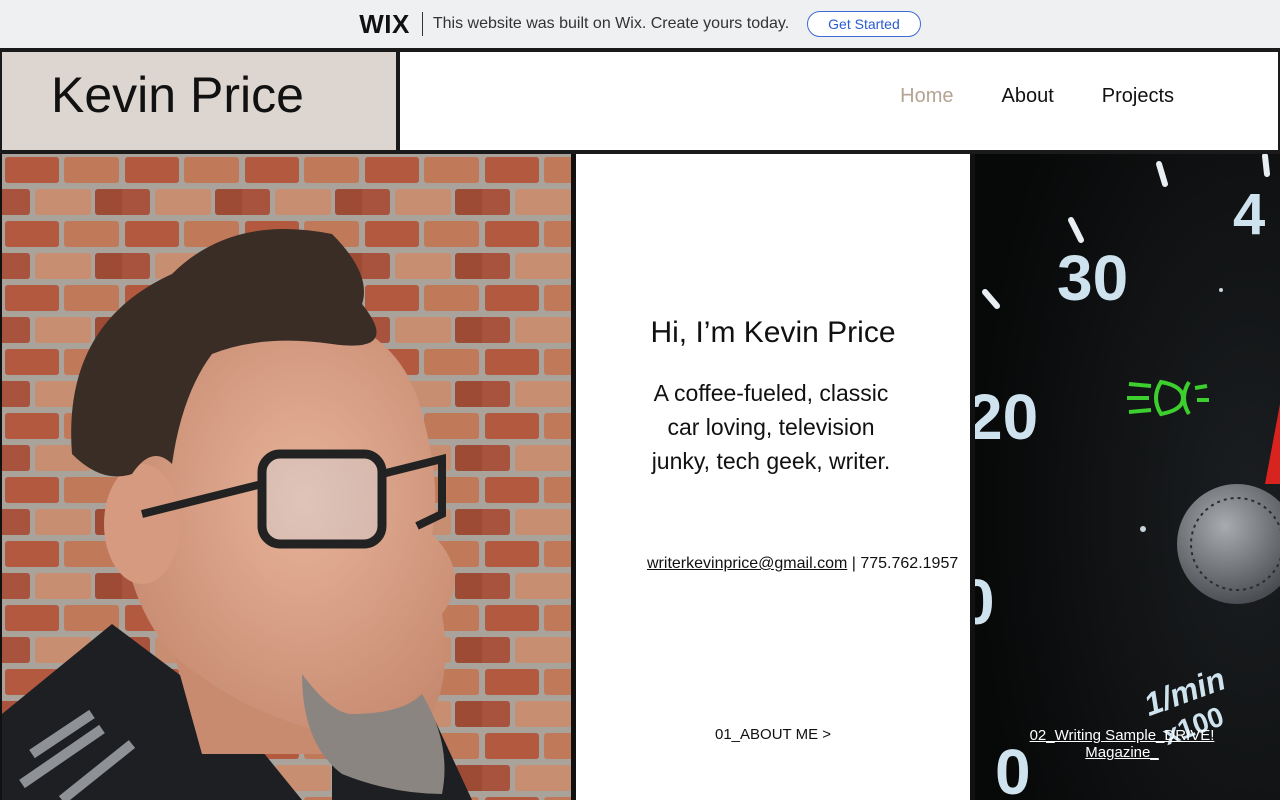 The height and width of the screenshot is (800, 1280). What do you see at coordinates (384, 24) in the screenshot?
I see `wix-logo: WIX` at bounding box center [384, 24].